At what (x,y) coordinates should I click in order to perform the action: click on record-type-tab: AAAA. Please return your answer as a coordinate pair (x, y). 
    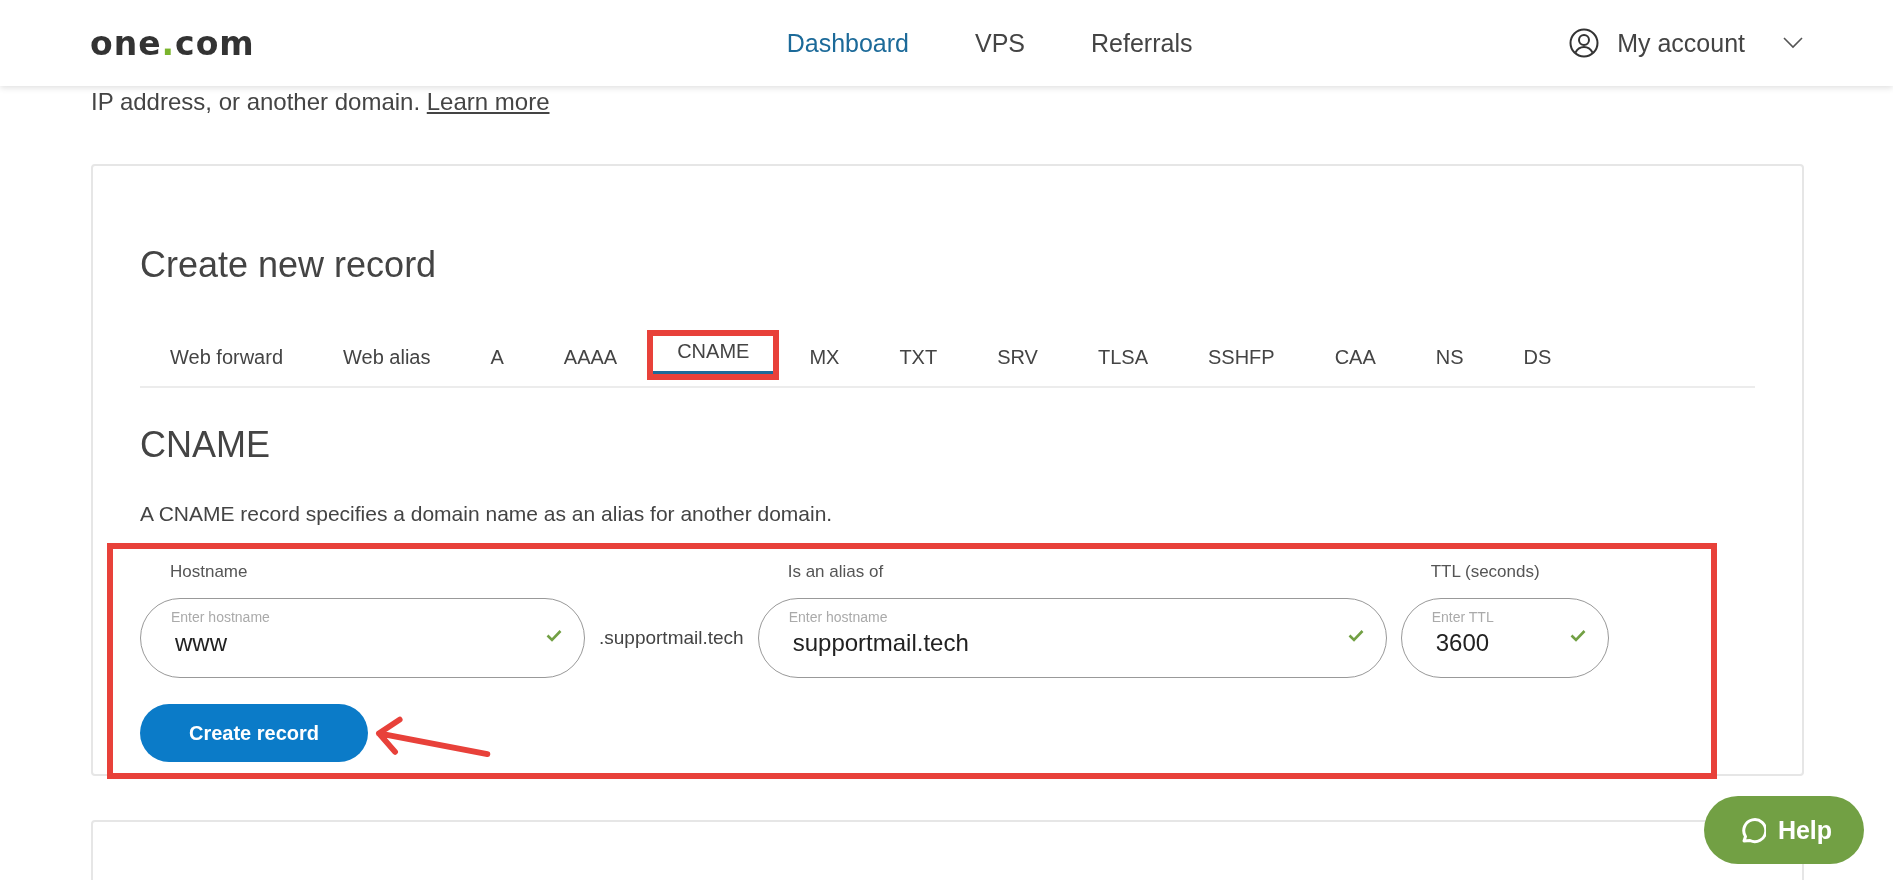
    Looking at the image, I should click on (590, 361).